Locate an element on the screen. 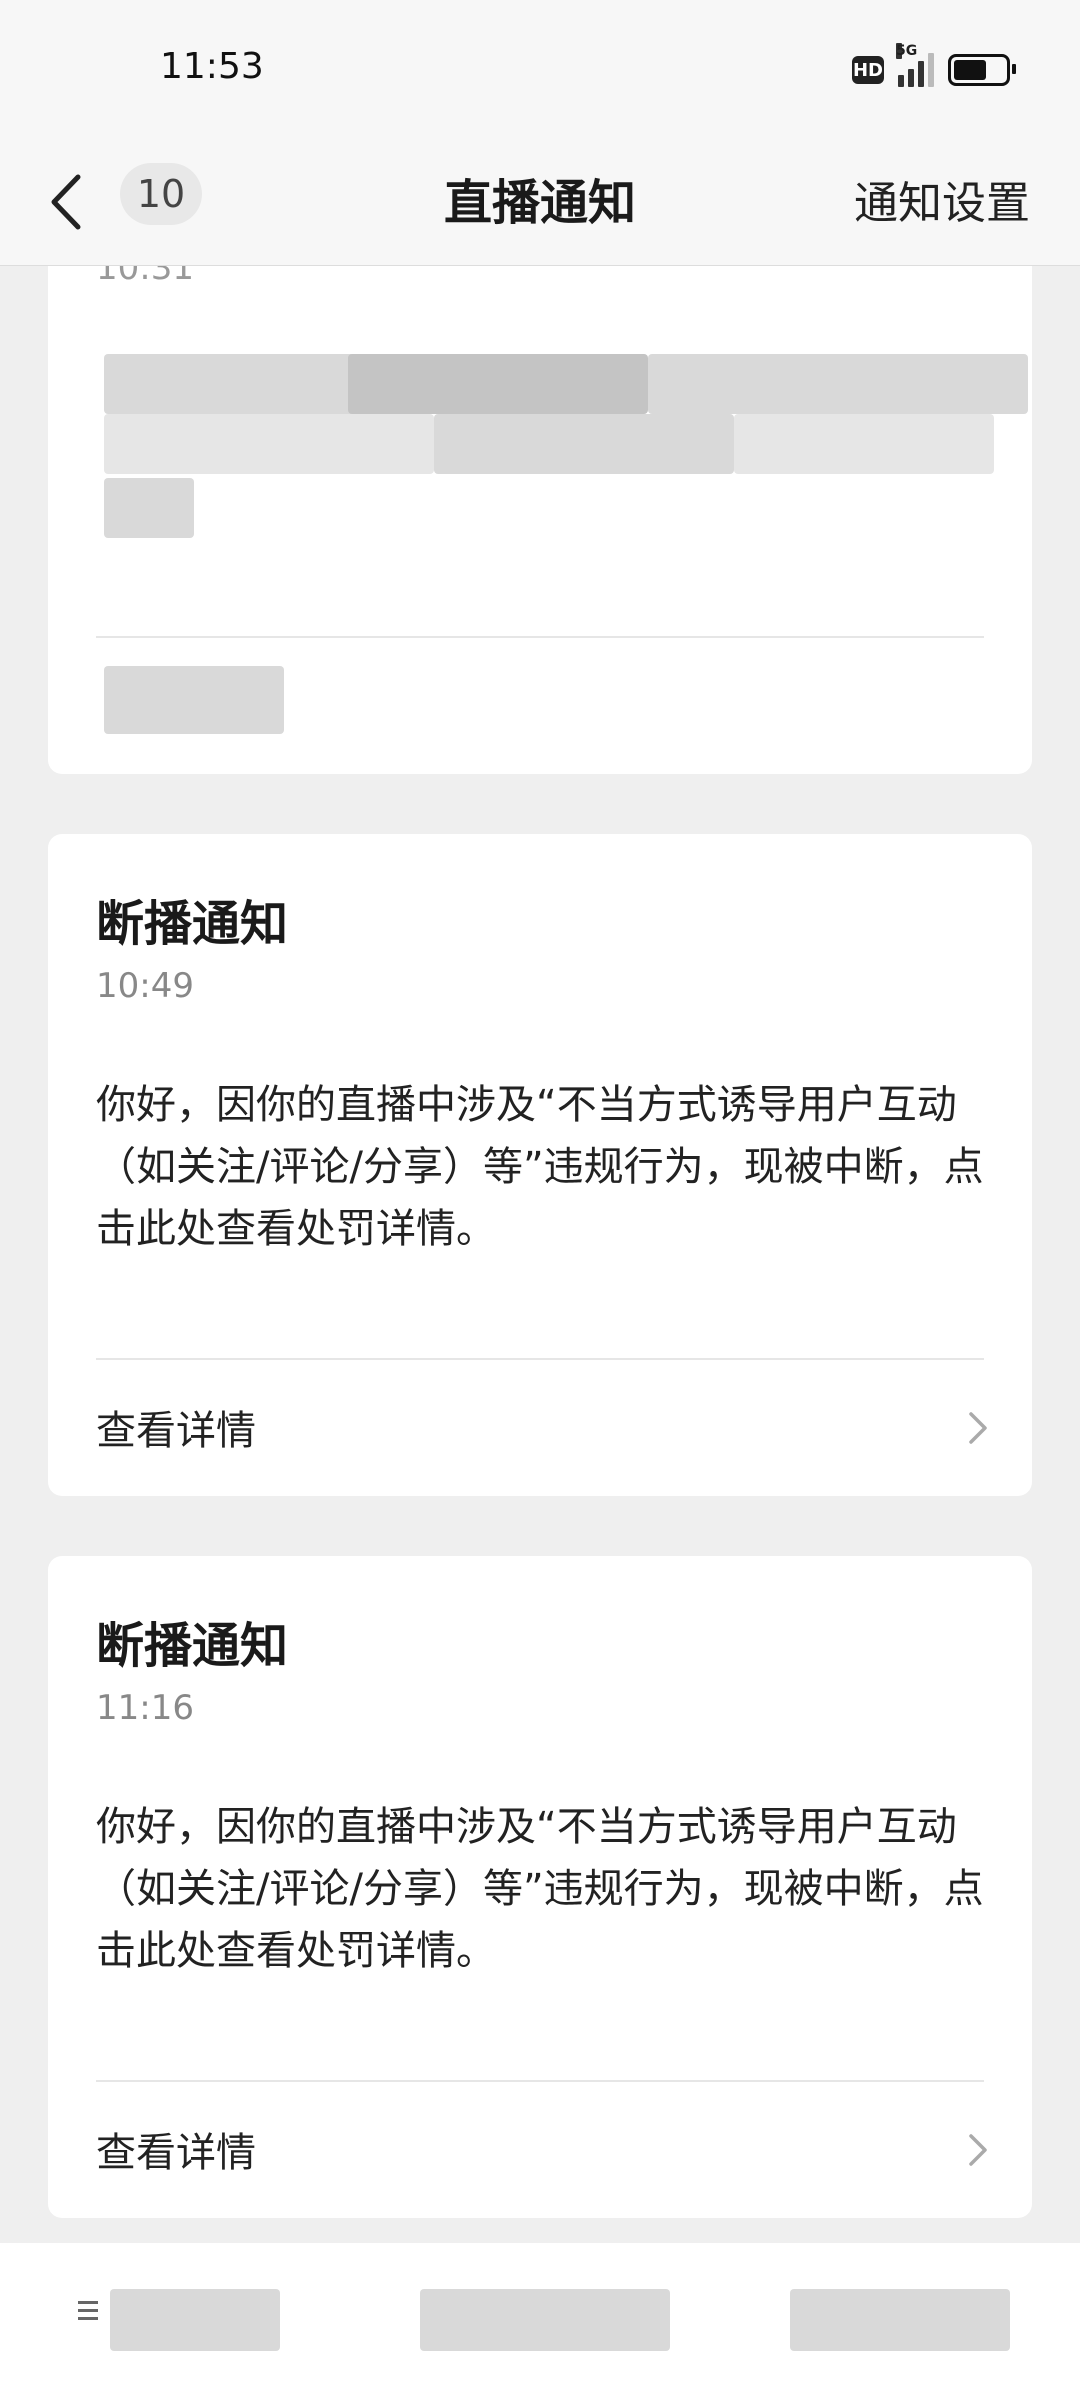 Image resolution: width=1080 pixels, height=2400 pixels. hd-icon: HD is located at coordinates (868, 70).